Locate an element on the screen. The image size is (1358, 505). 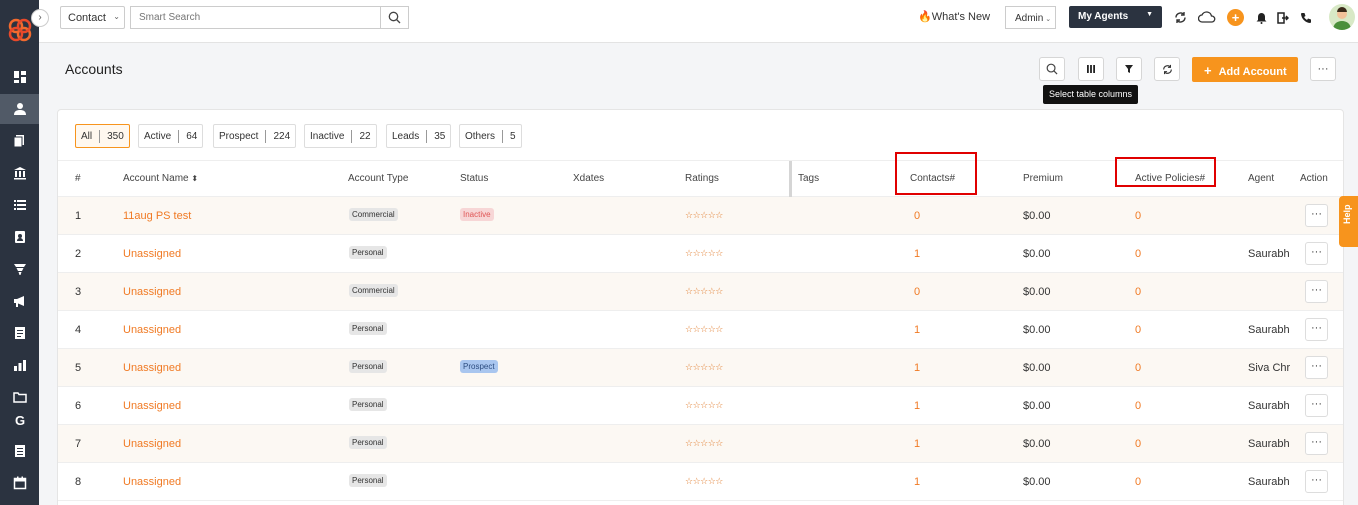
bank-icon is located at coordinates (19, 173).